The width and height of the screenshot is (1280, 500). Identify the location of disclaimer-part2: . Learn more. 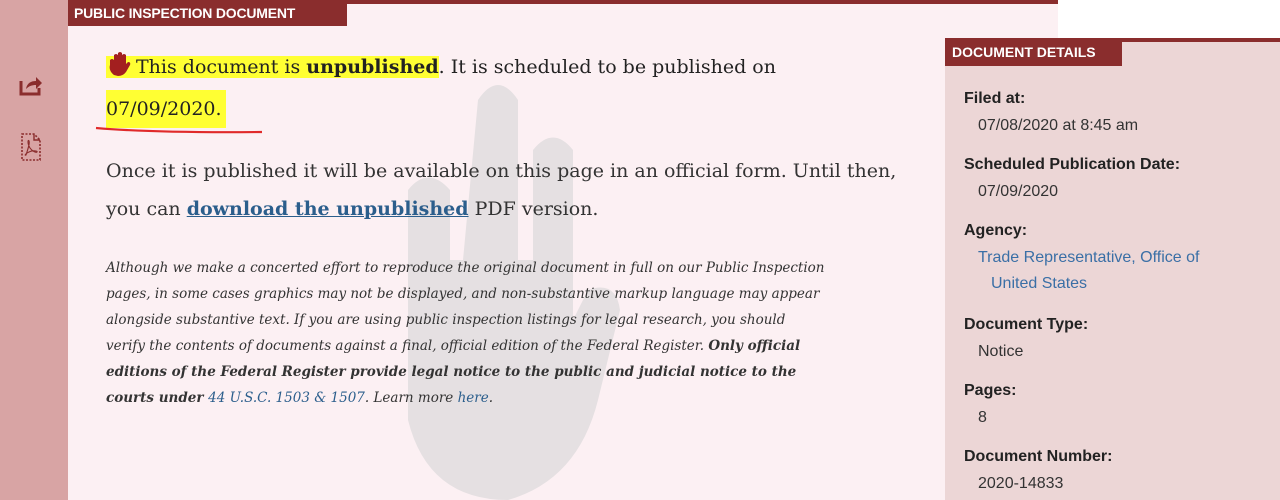
(411, 398).